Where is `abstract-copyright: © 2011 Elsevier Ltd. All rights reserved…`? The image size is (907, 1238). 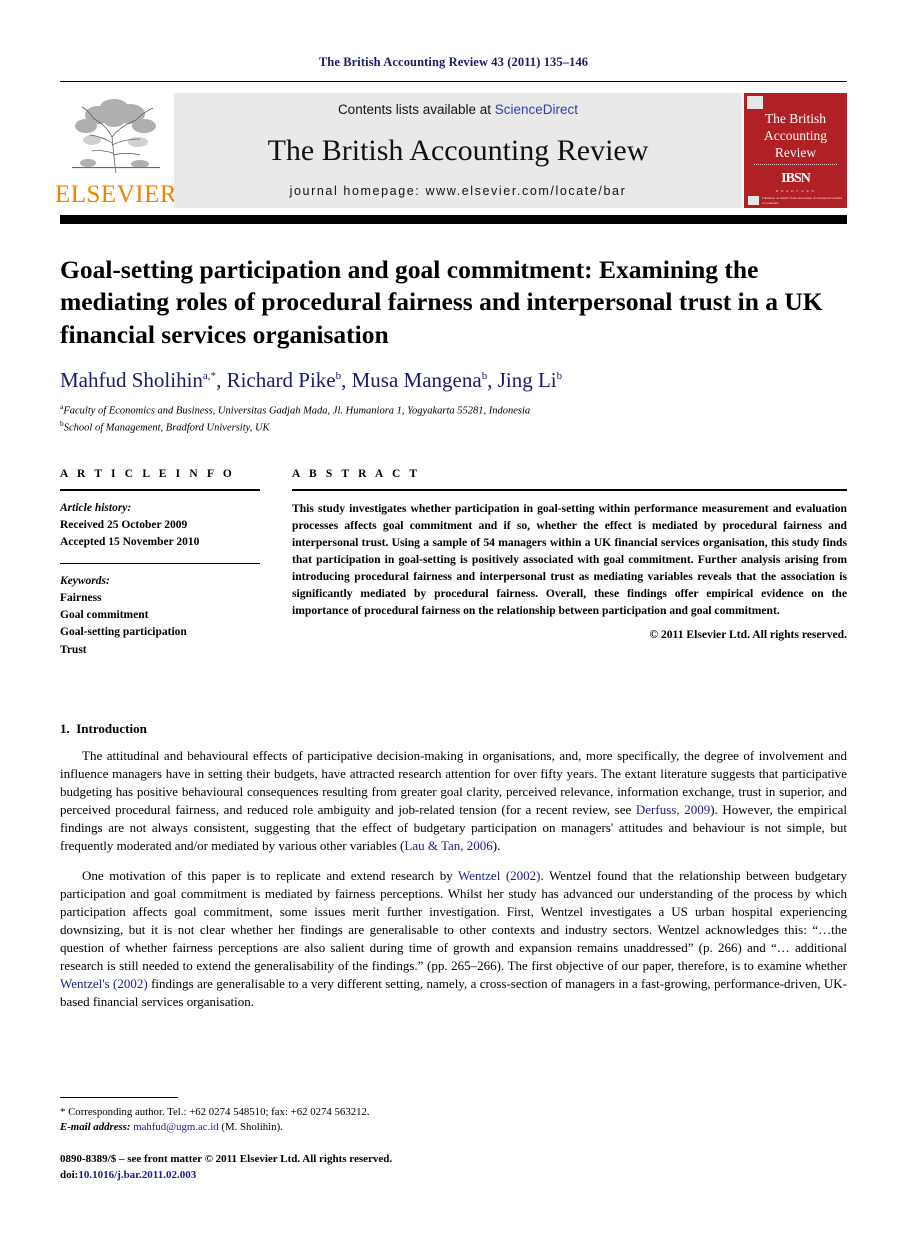
abstract-copyright: © 2011 Elsevier Ltd. All rights reserved… is located at coordinates (748, 635).